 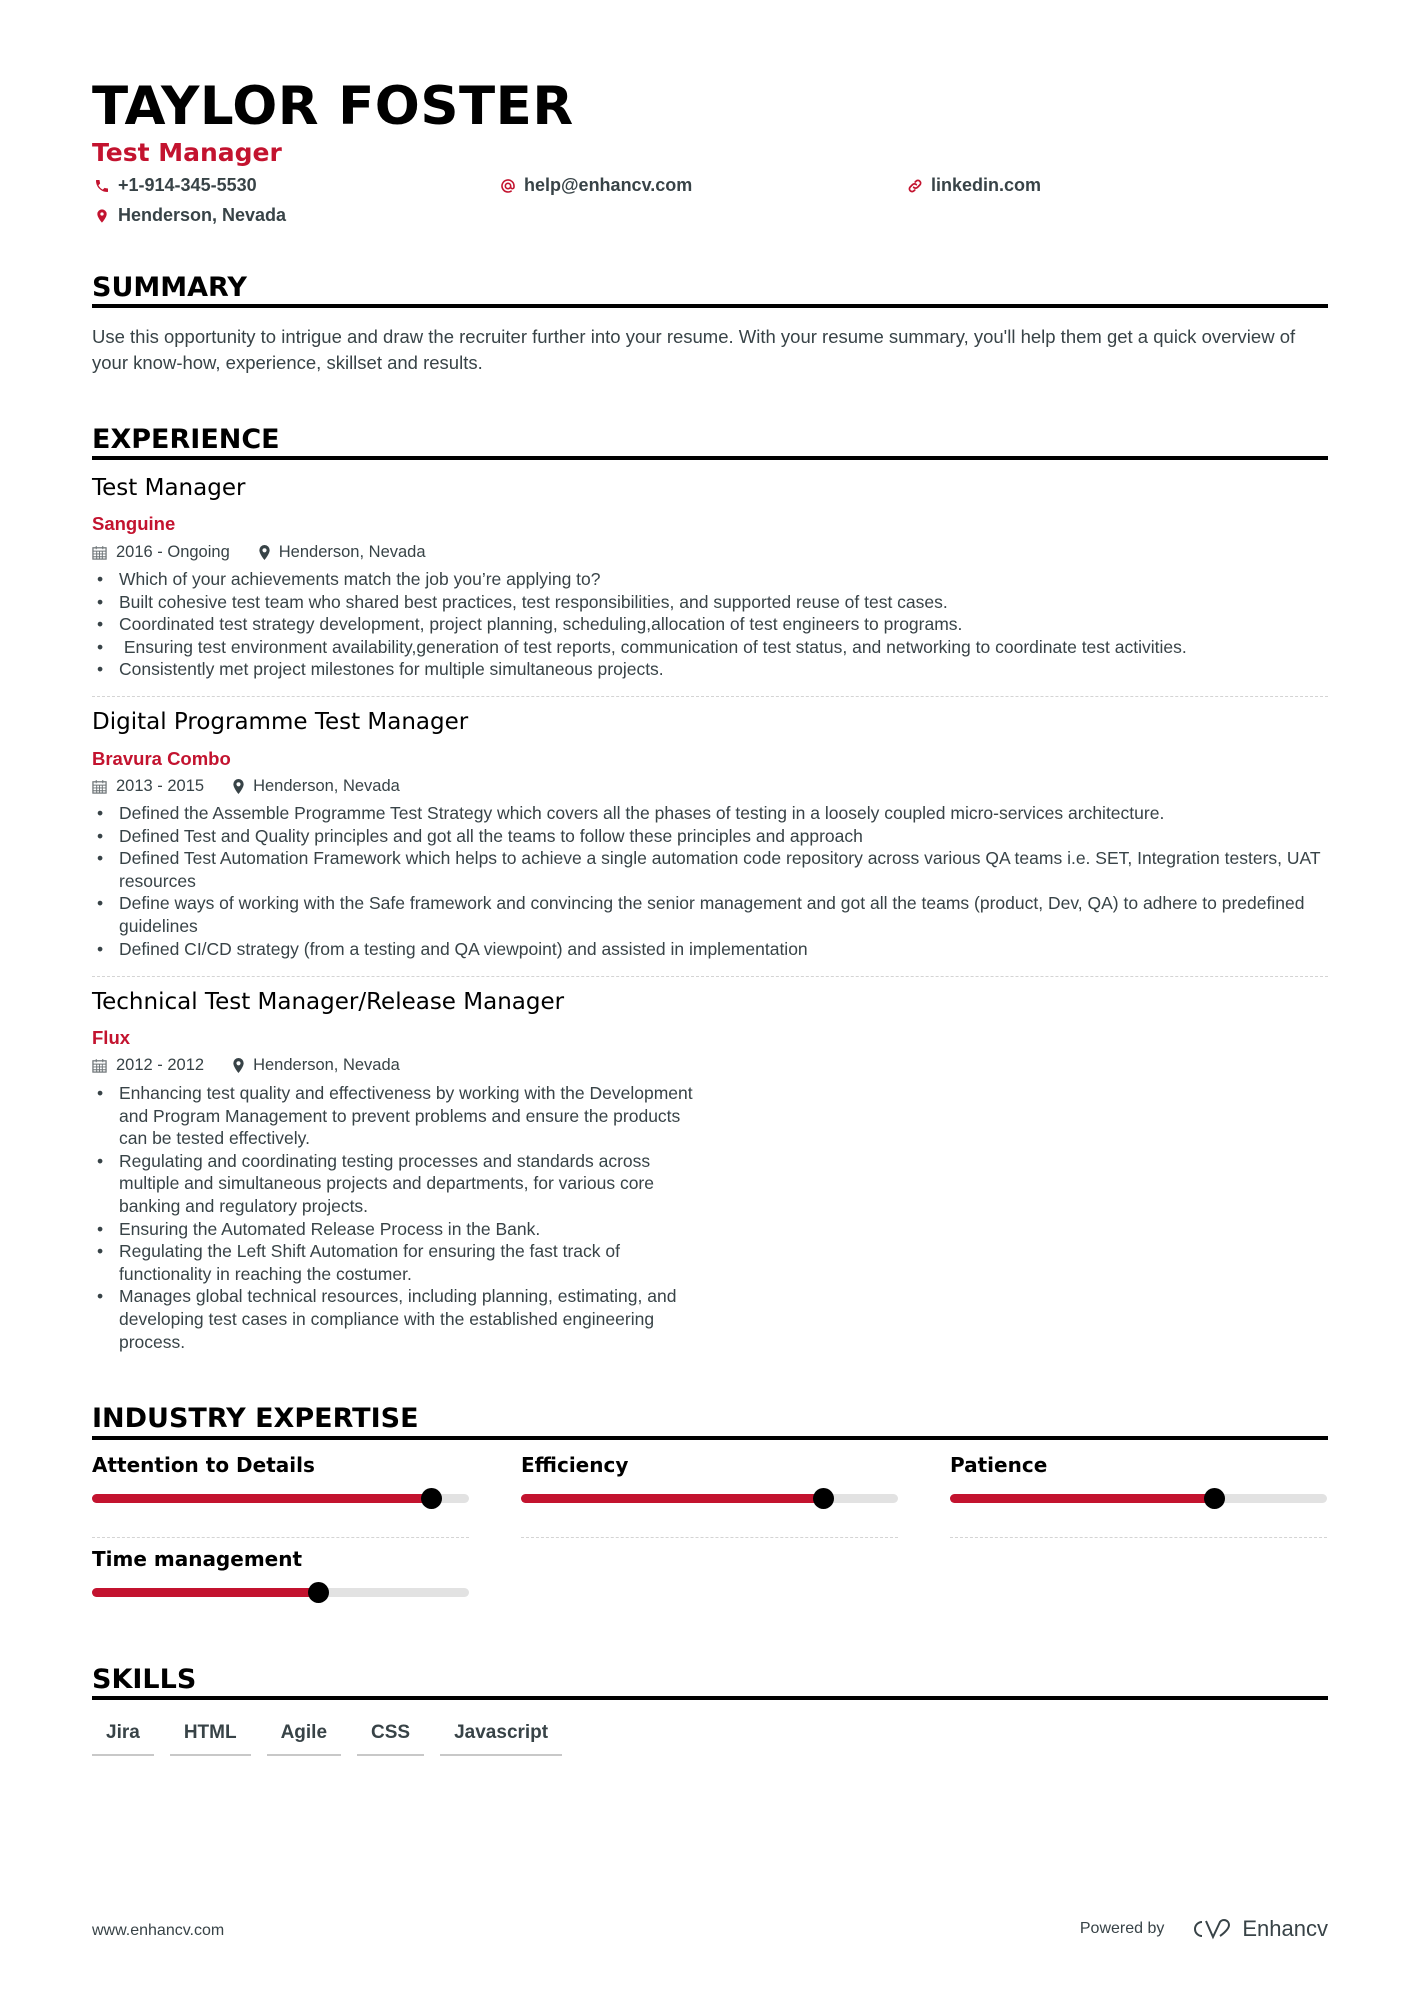 I want to click on job-title: Test Manager, so click(x=169, y=488).